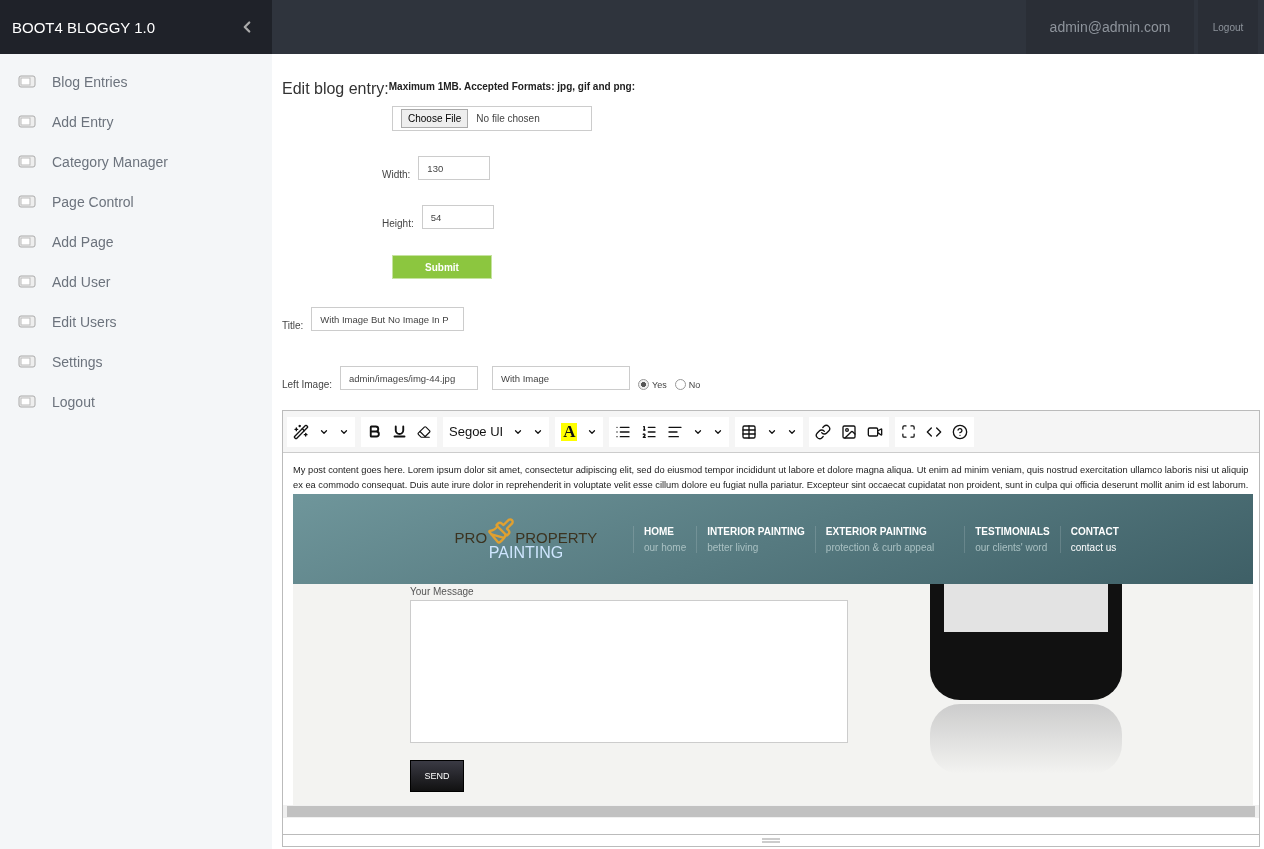  Describe the element at coordinates (84, 27) in the screenshot. I see `brand-title: BOOT4 BLOGGY 1.0` at that location.